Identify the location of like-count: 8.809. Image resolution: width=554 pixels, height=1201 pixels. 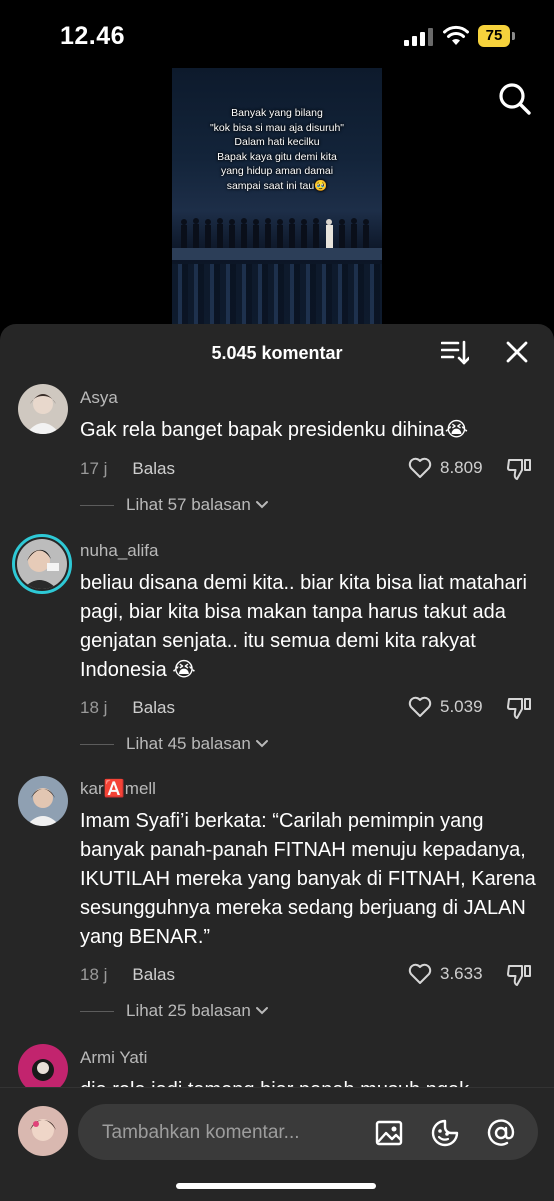
(461, 467).